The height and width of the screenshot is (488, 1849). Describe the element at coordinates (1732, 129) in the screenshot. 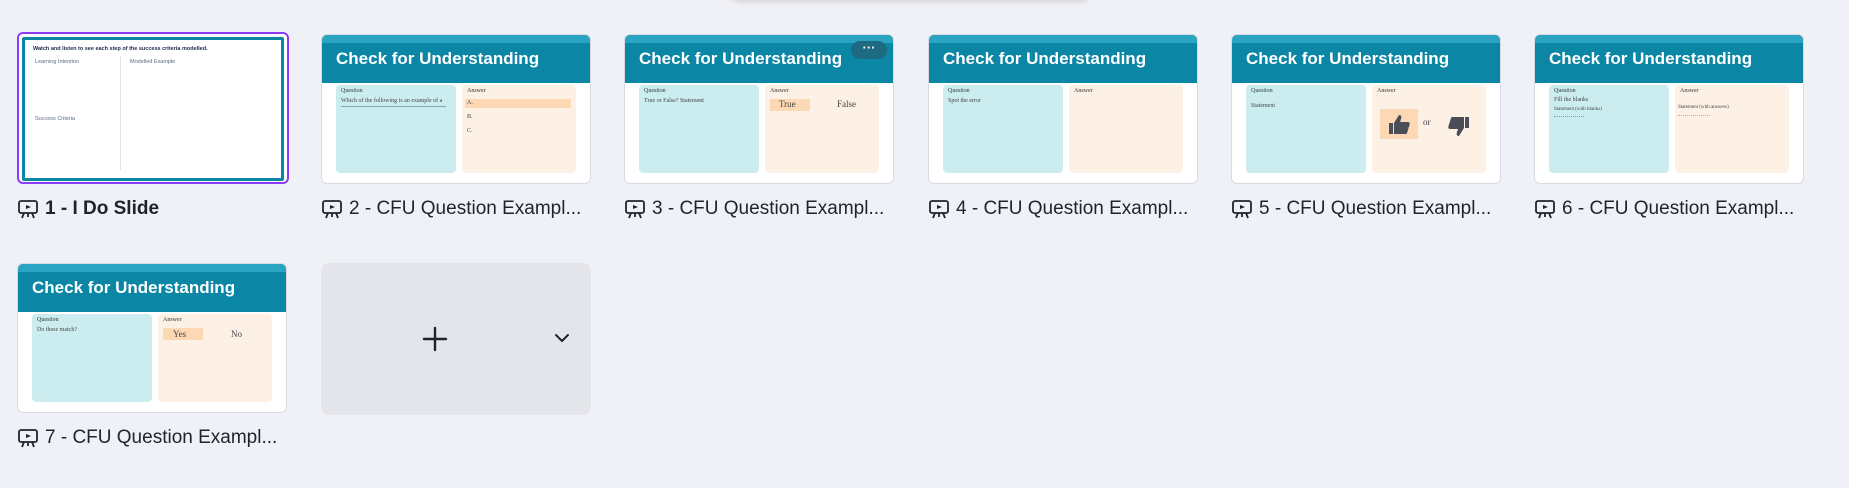

I see `answer-box: Answer Statement (with answers)` at that location.